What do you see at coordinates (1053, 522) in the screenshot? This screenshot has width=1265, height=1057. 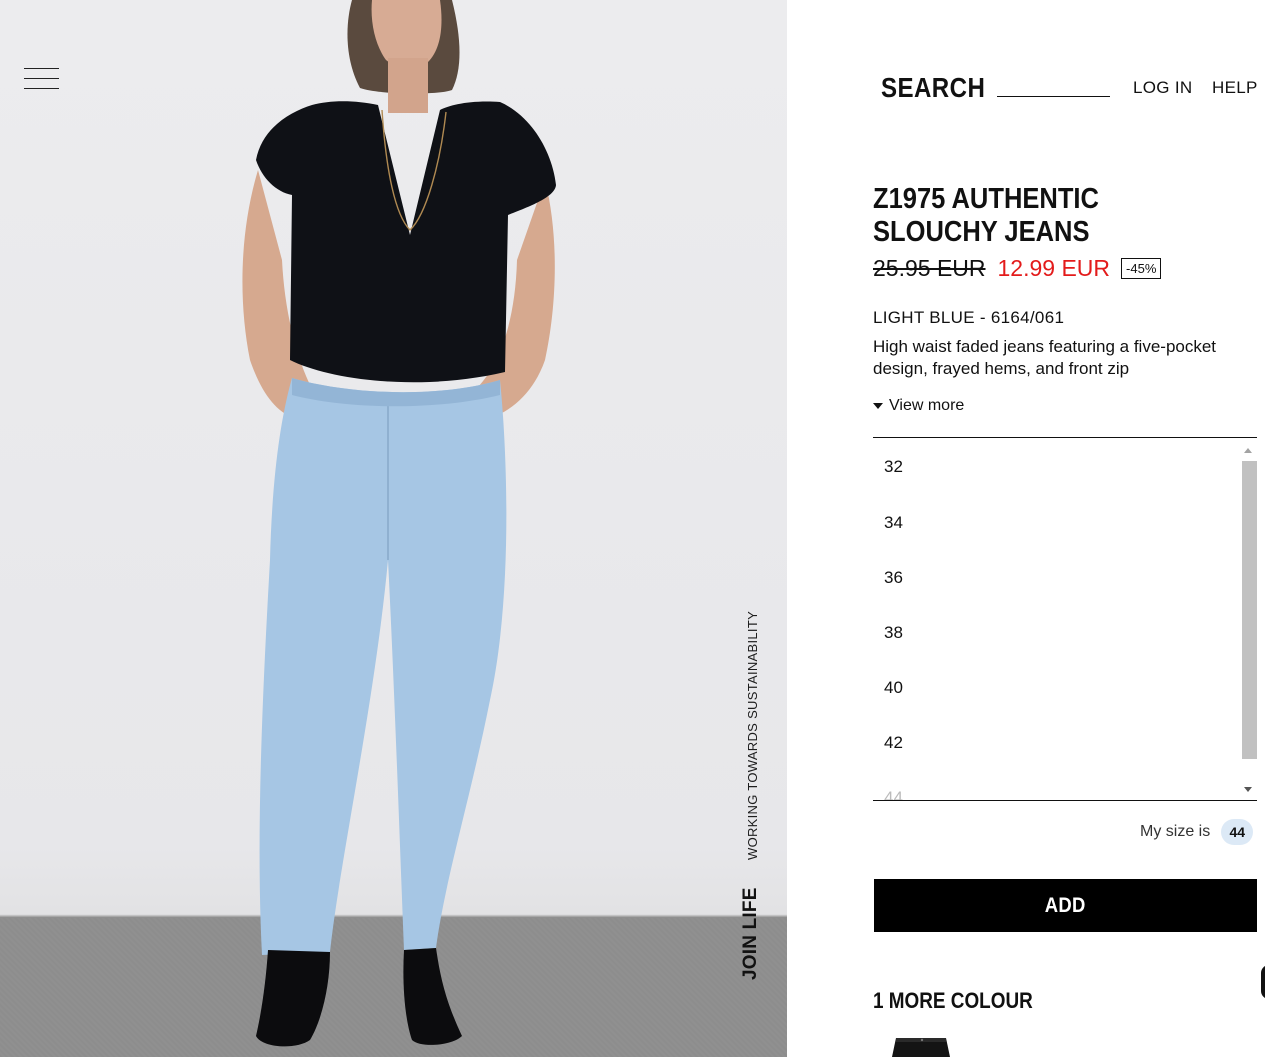 I see `size-option: 34` at bounding box center [1053, 522].